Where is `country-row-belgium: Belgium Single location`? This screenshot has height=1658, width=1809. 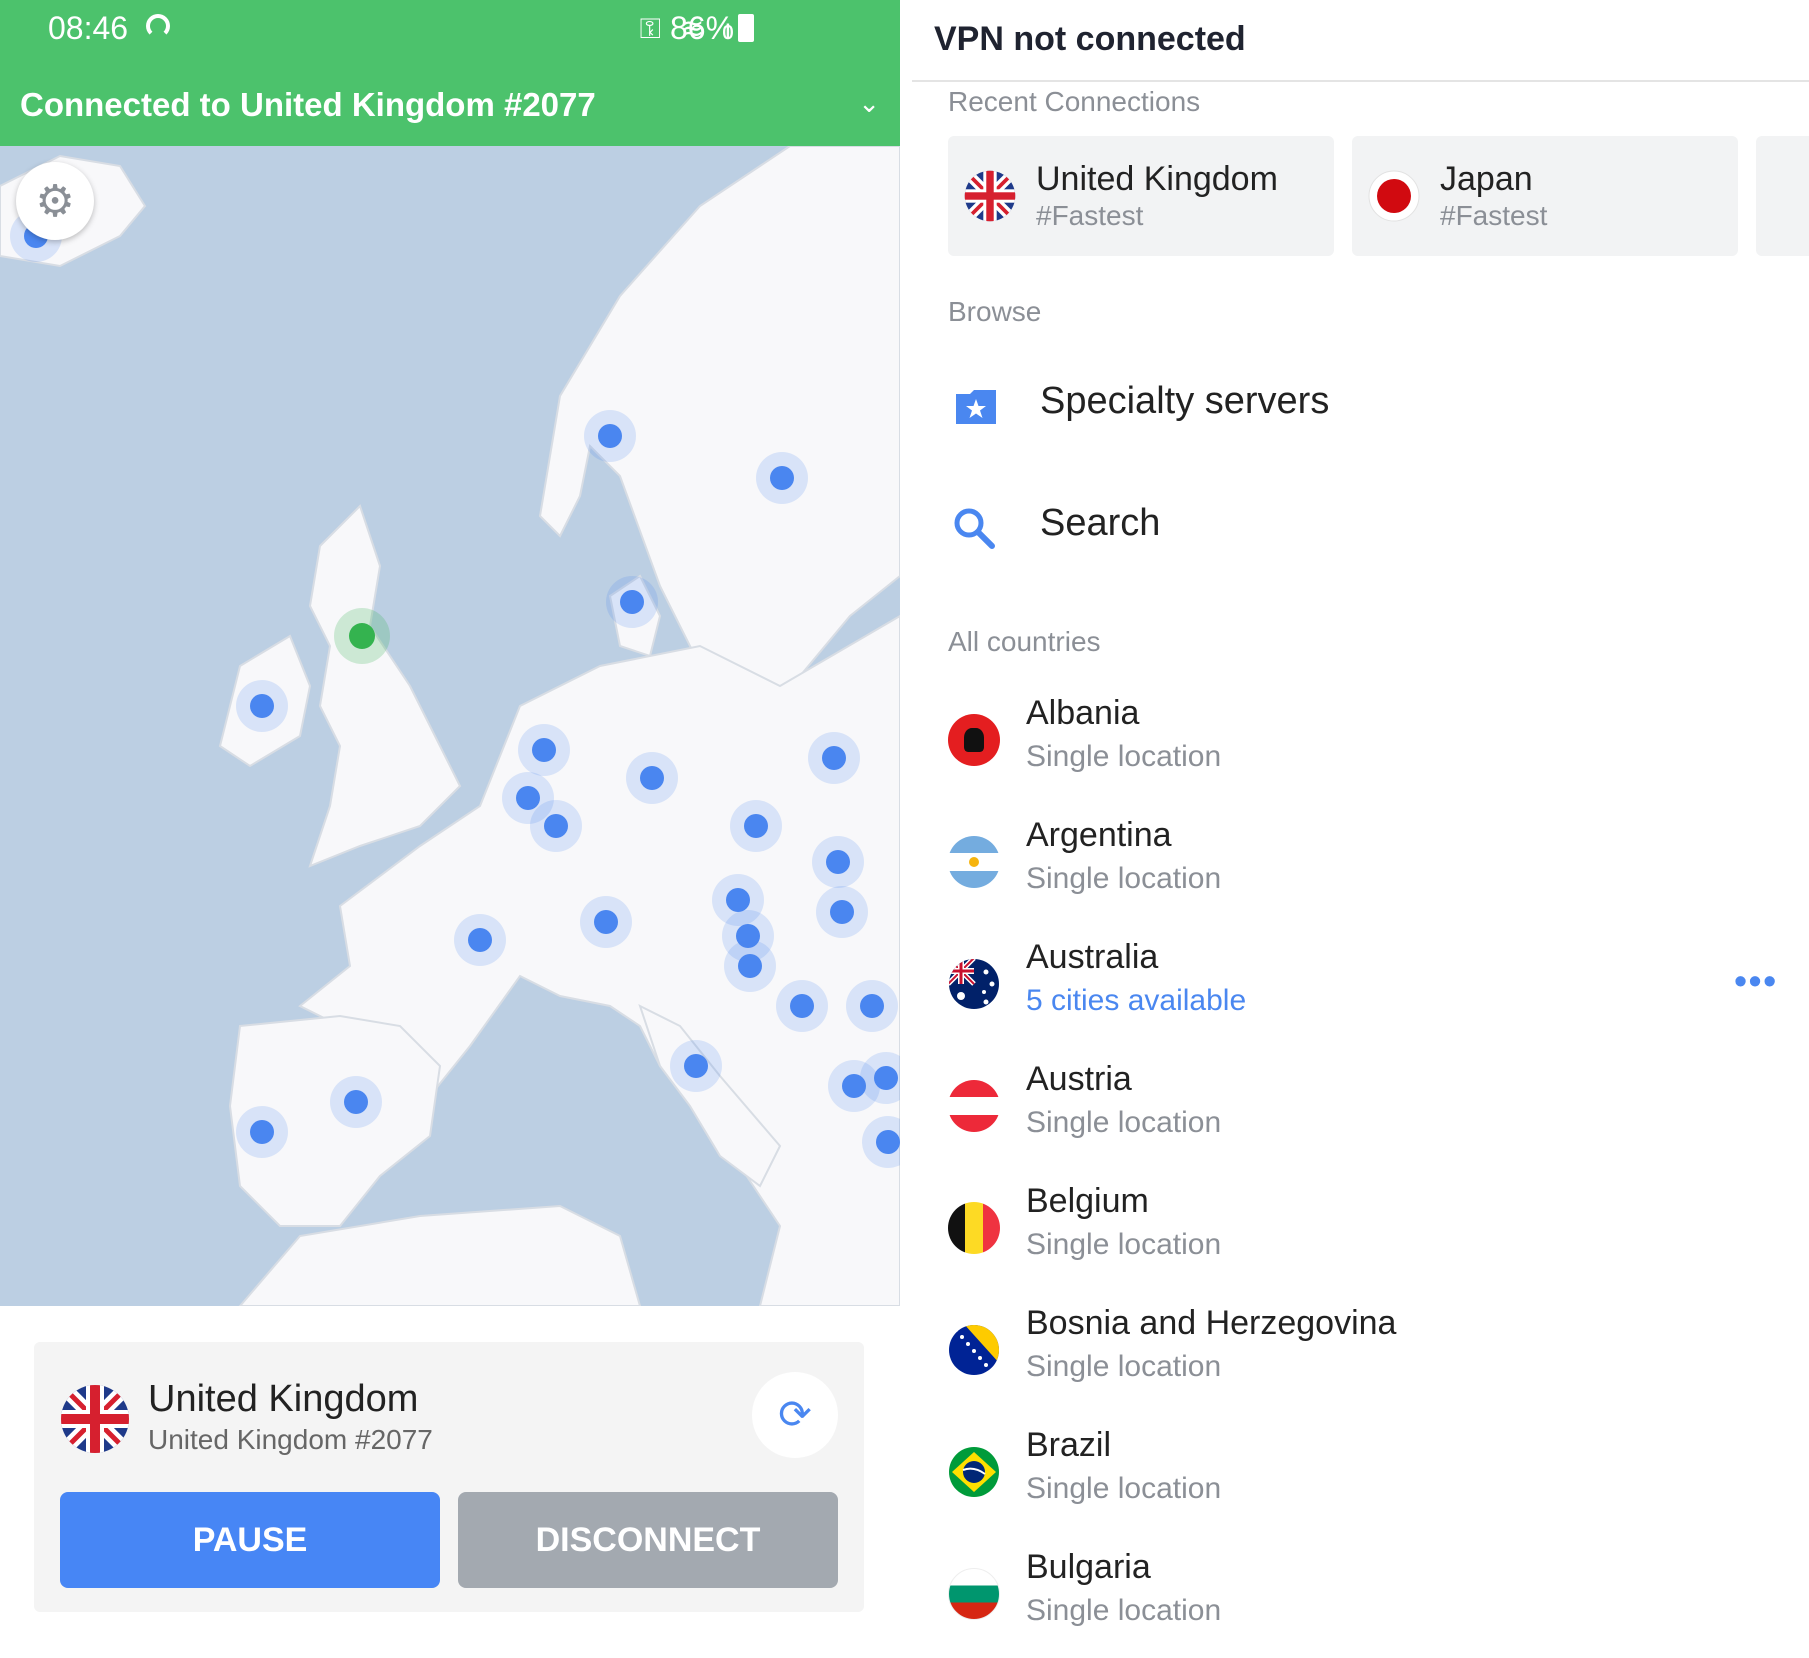 country-row-belgium: Belgium Single location is located at coordinates (1363, 1237).